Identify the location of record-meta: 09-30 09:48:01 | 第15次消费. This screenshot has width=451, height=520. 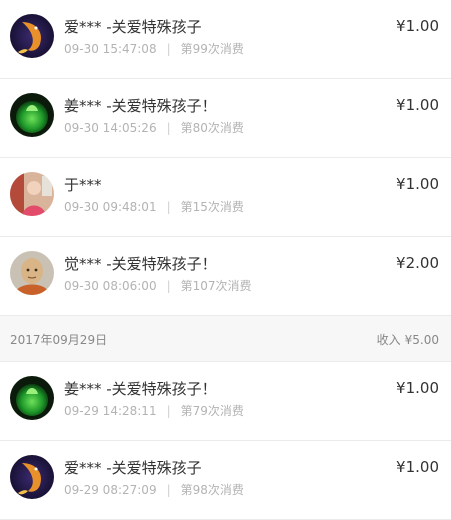
(154, 206).